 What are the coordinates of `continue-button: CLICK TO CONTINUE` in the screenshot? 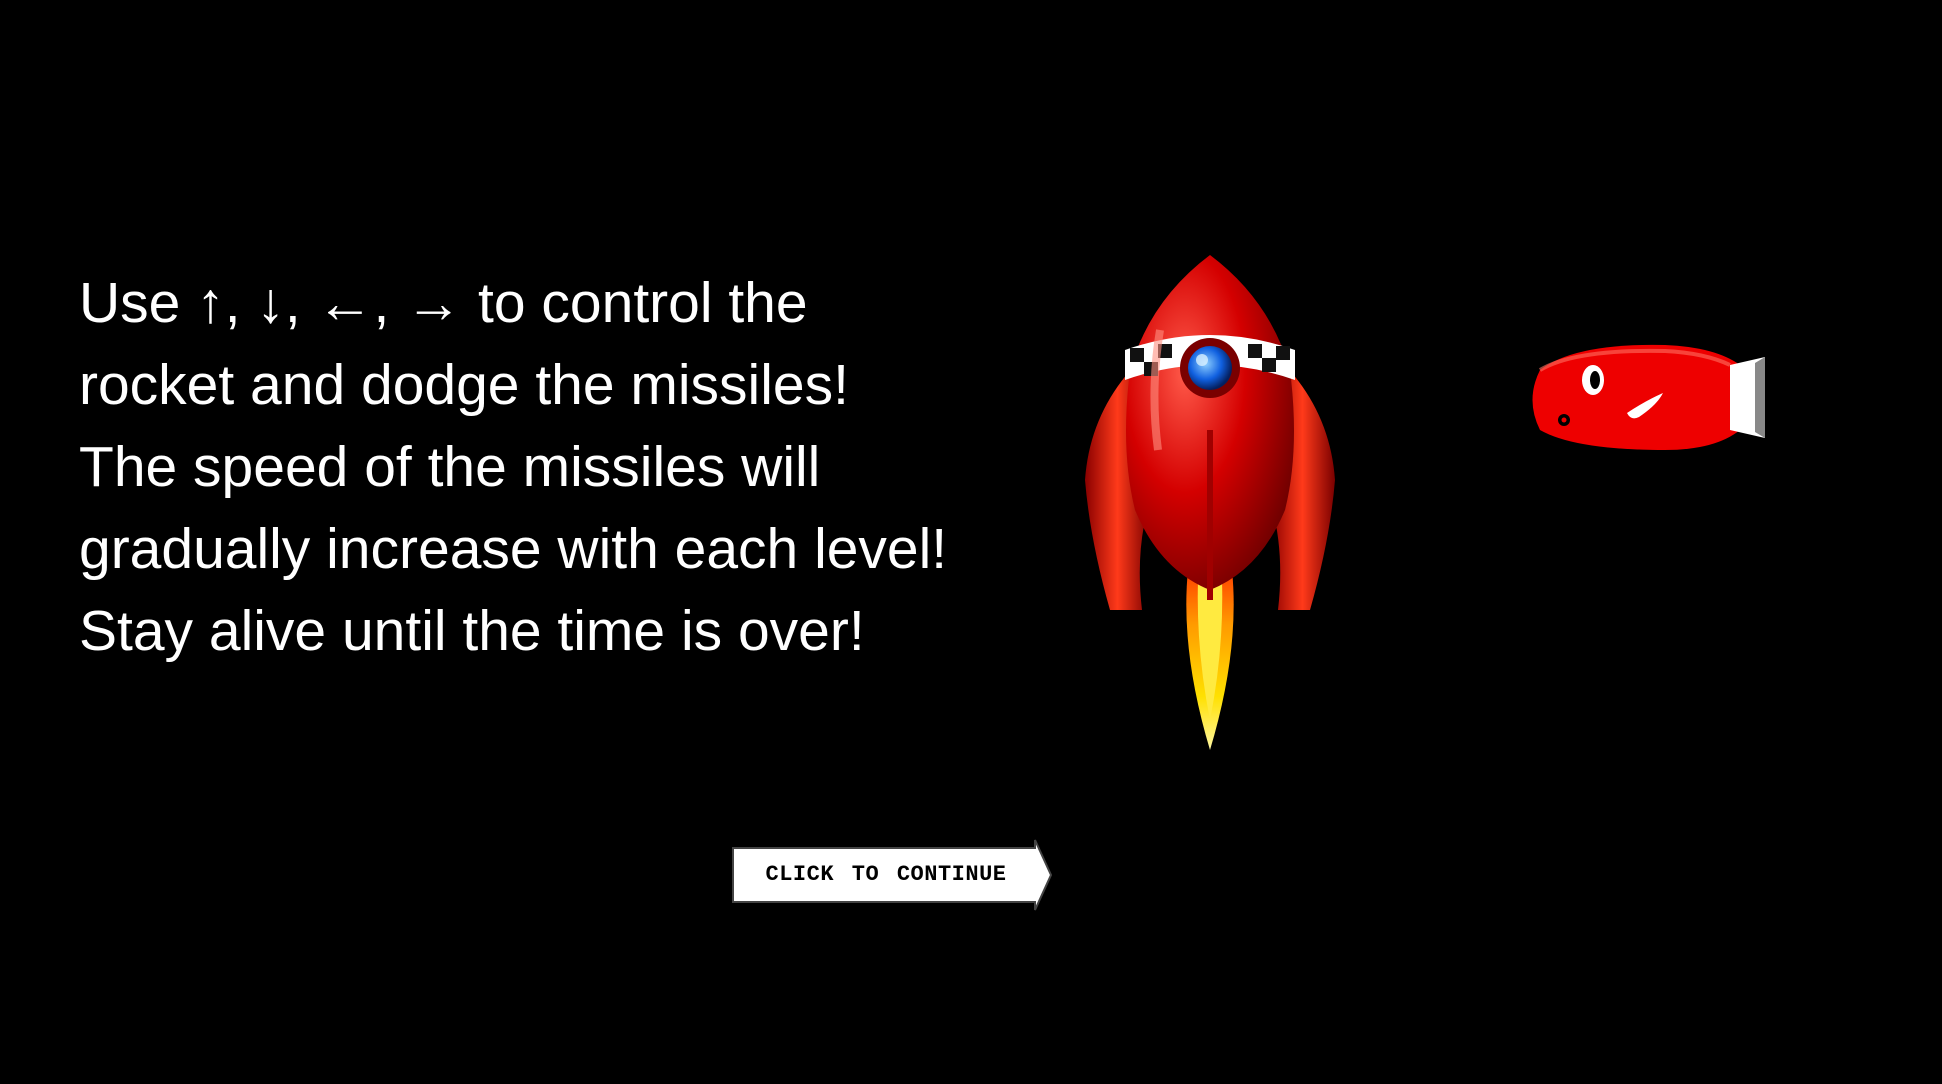 It's located at (892, 875).